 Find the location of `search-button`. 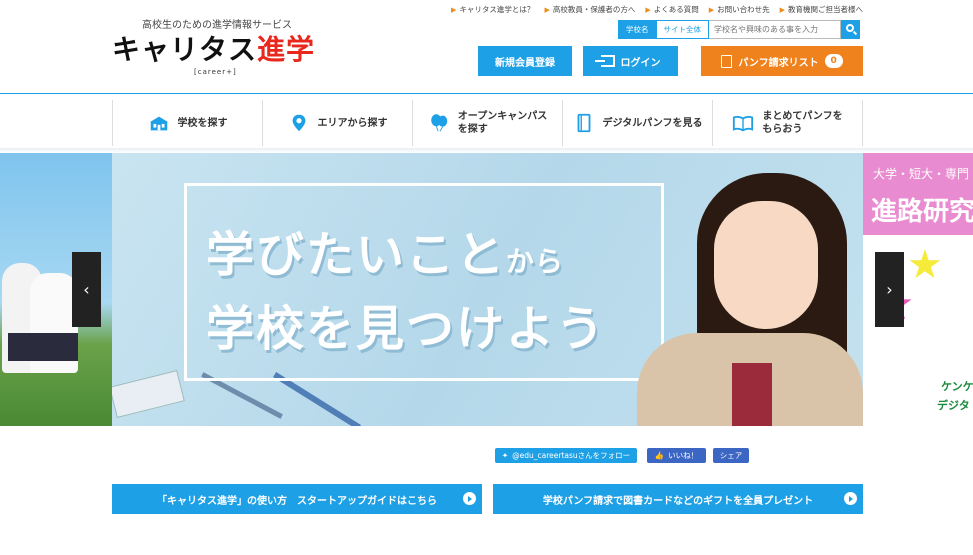

search-button is located at coordinates (850, 29).